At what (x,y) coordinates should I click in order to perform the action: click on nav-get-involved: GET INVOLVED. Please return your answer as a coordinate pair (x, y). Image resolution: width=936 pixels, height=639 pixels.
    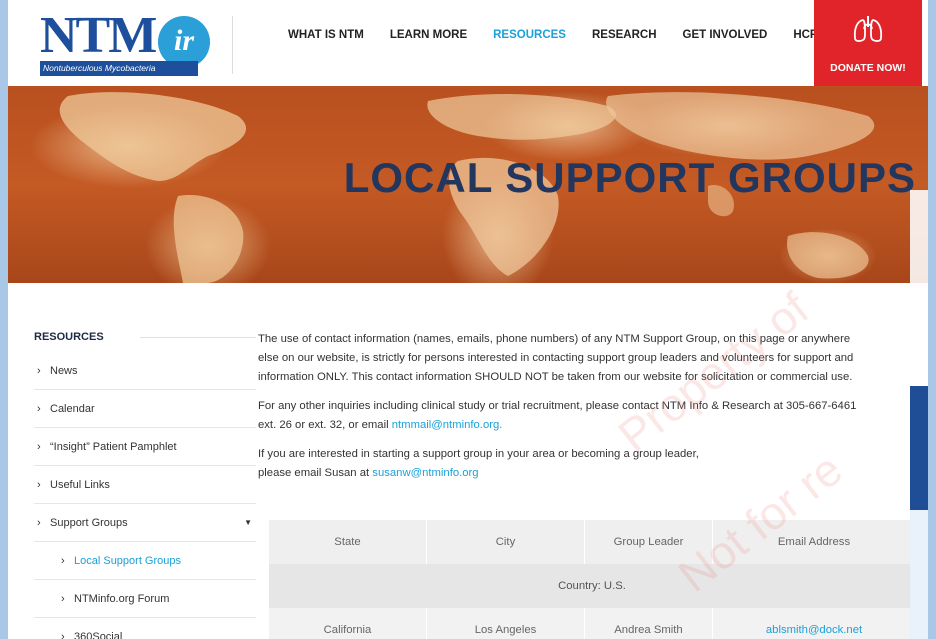
    Looking at the image, I should click on (725, 35).